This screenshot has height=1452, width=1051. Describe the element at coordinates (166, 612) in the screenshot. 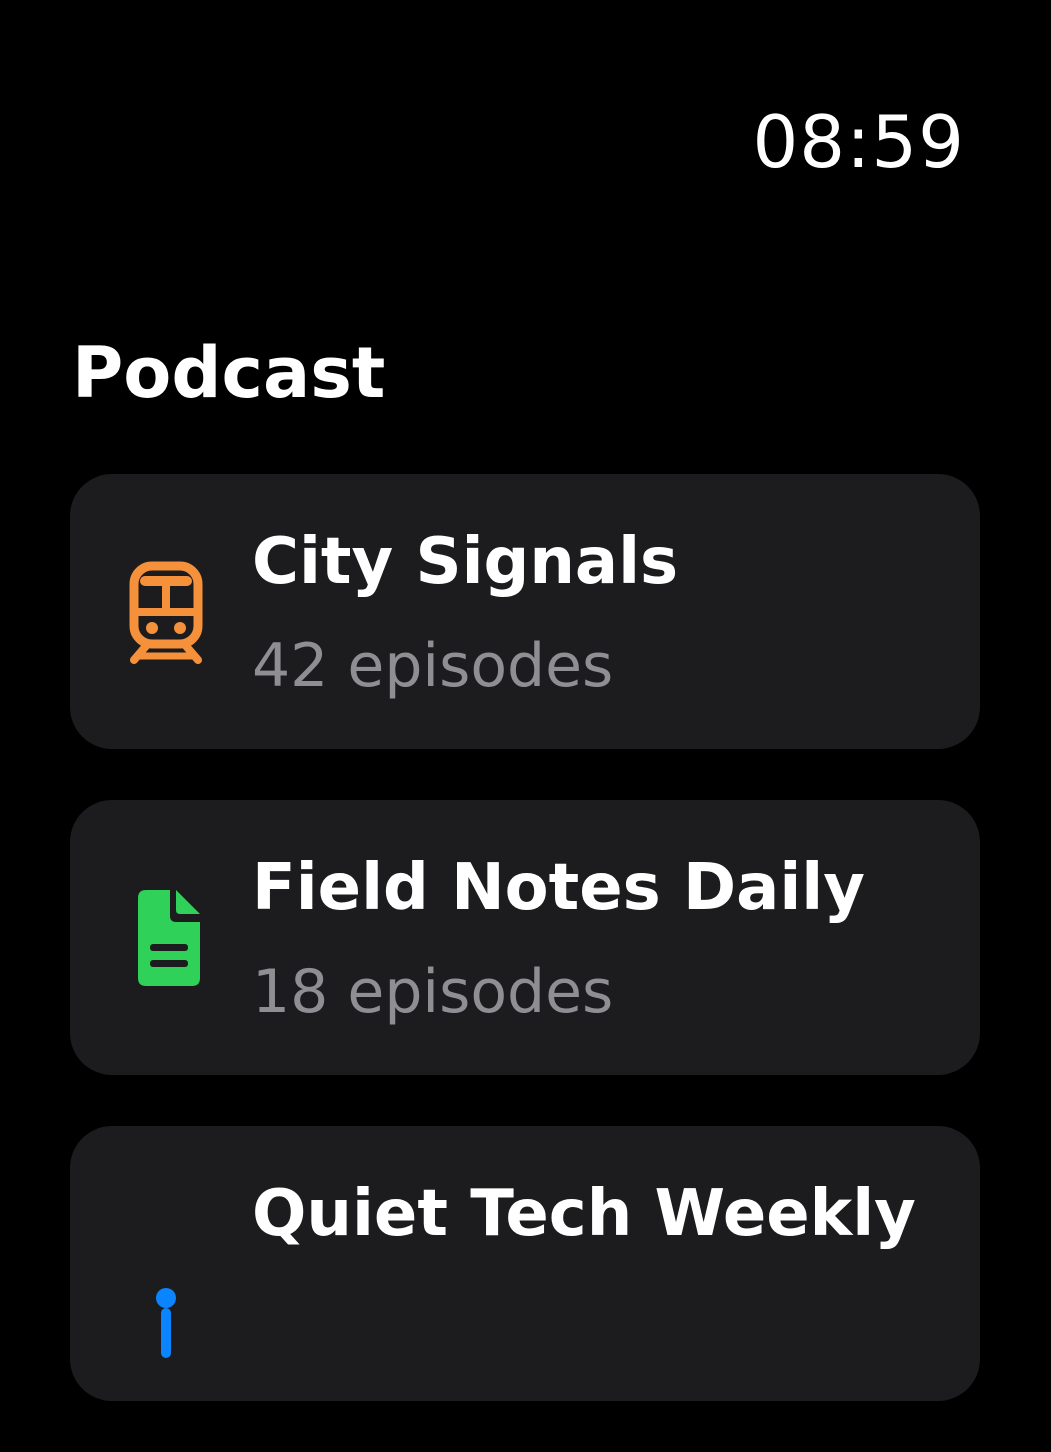

I see `tram-icon` at that location.